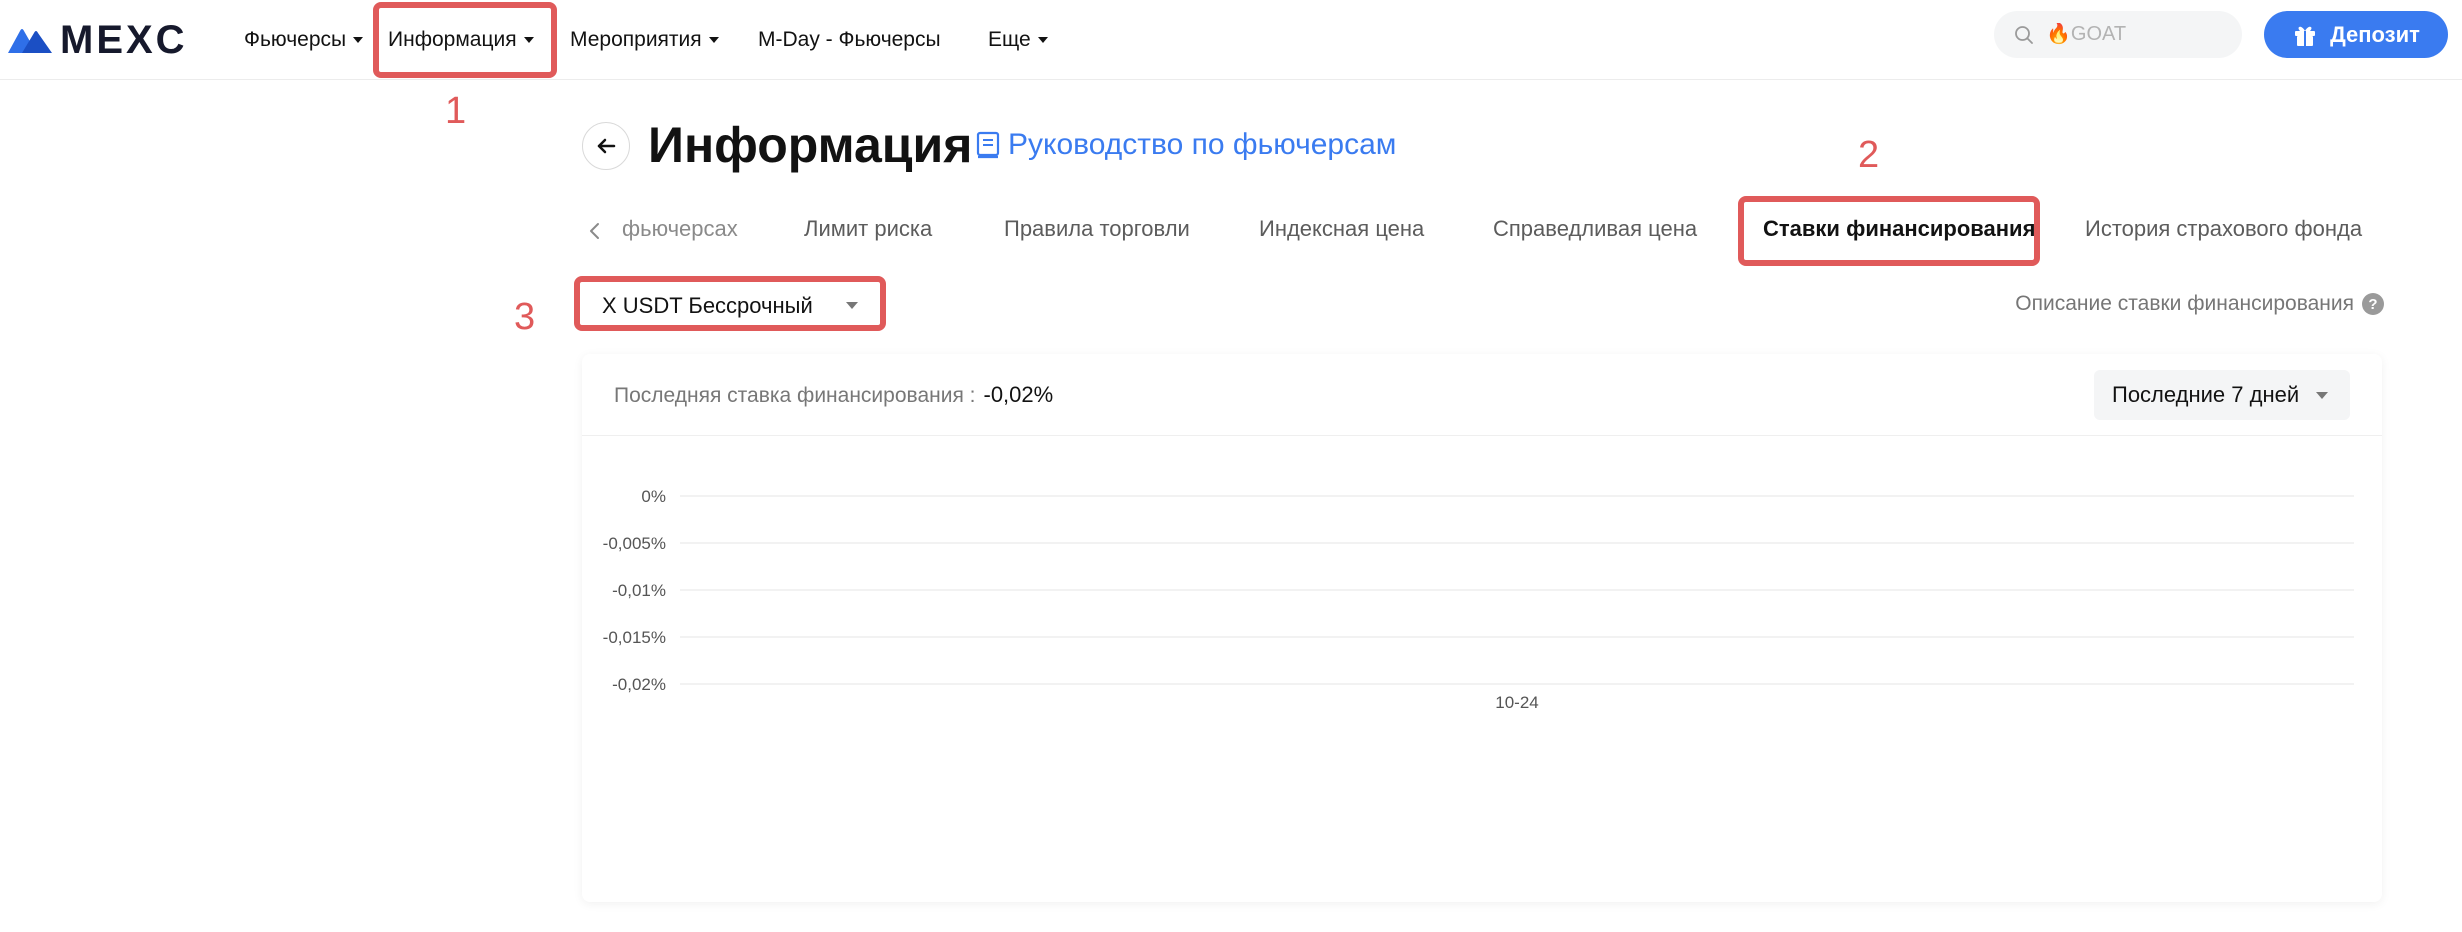 This screenshot has height=932, width=2462. What do you see at coordinates (639, 684) in the screenshot?
I see `y-tick-label: -0,02%` at bounding box center [639, 684].